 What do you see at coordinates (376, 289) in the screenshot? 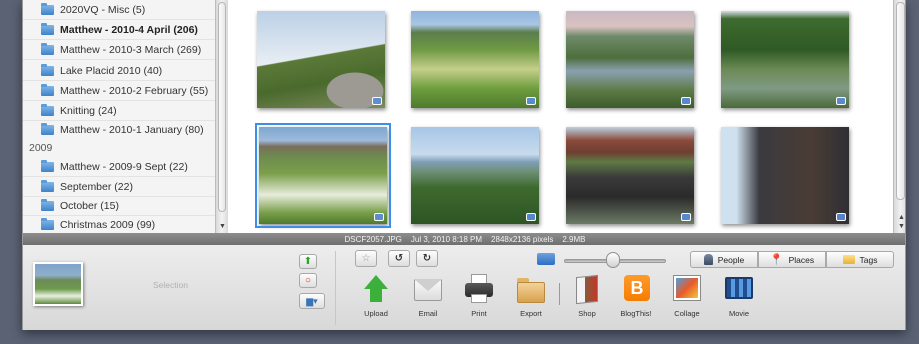
I see `upload-icon` at bounding box center [376, 289].